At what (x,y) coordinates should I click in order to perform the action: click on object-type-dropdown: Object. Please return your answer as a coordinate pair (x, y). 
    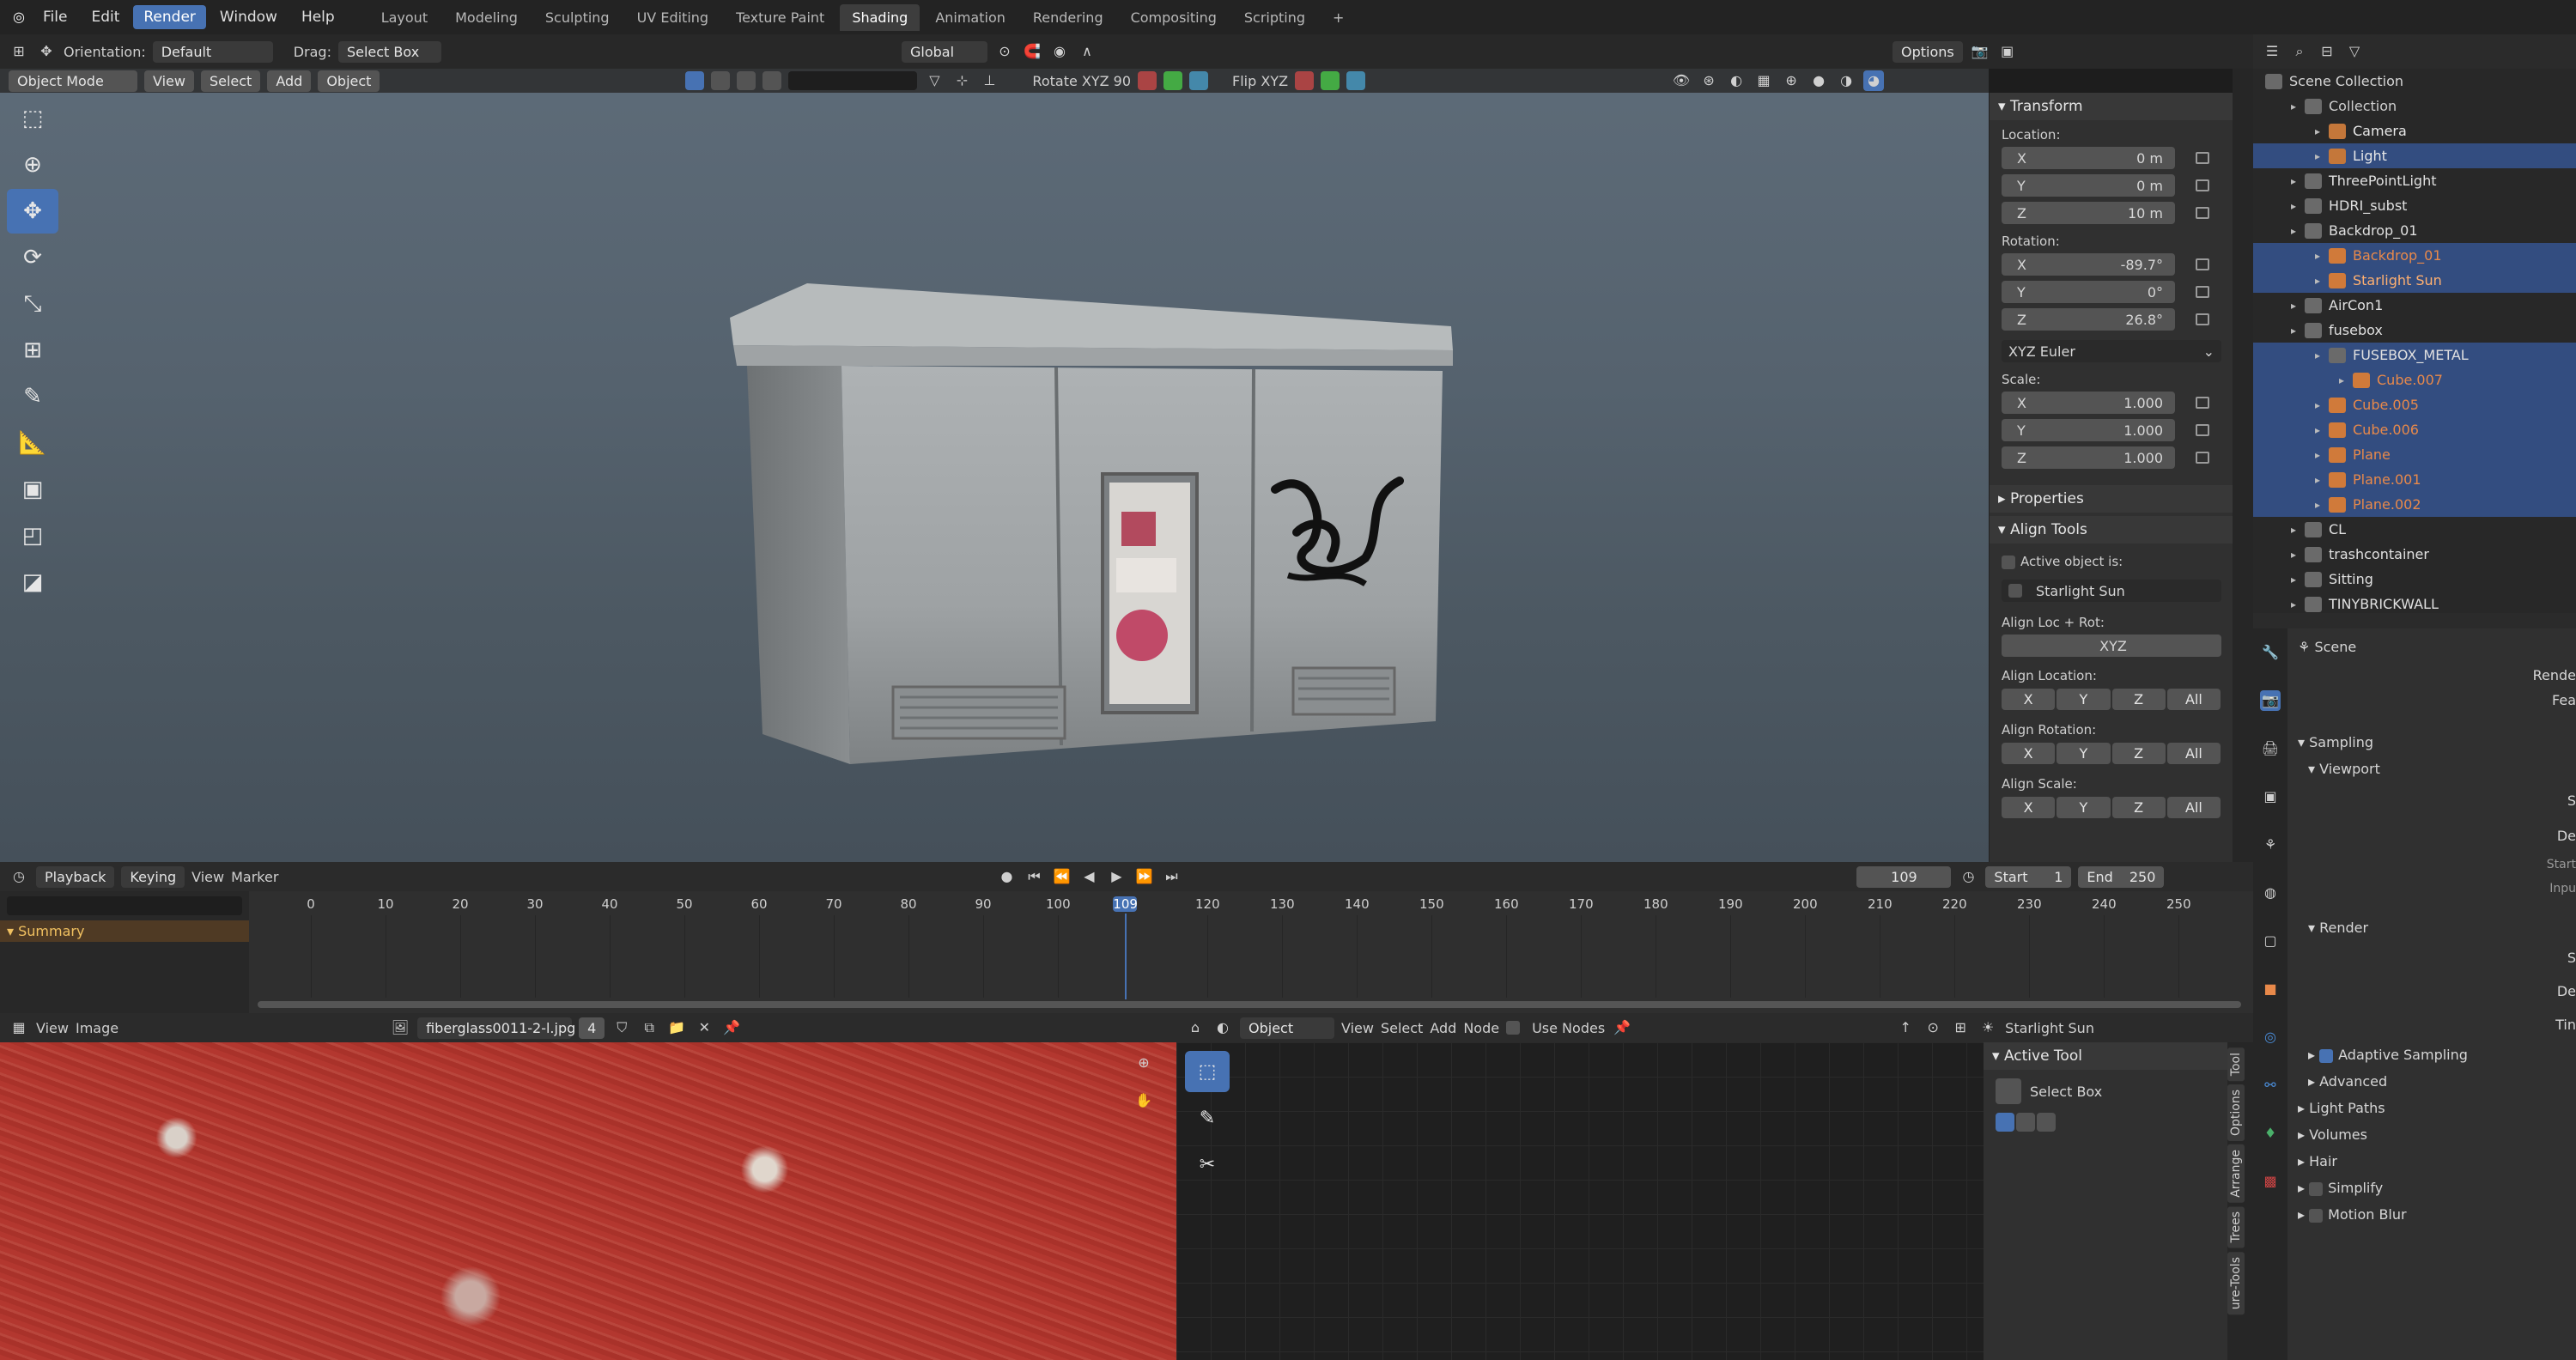
    Looking at the image, I should click on (1287, 1028).